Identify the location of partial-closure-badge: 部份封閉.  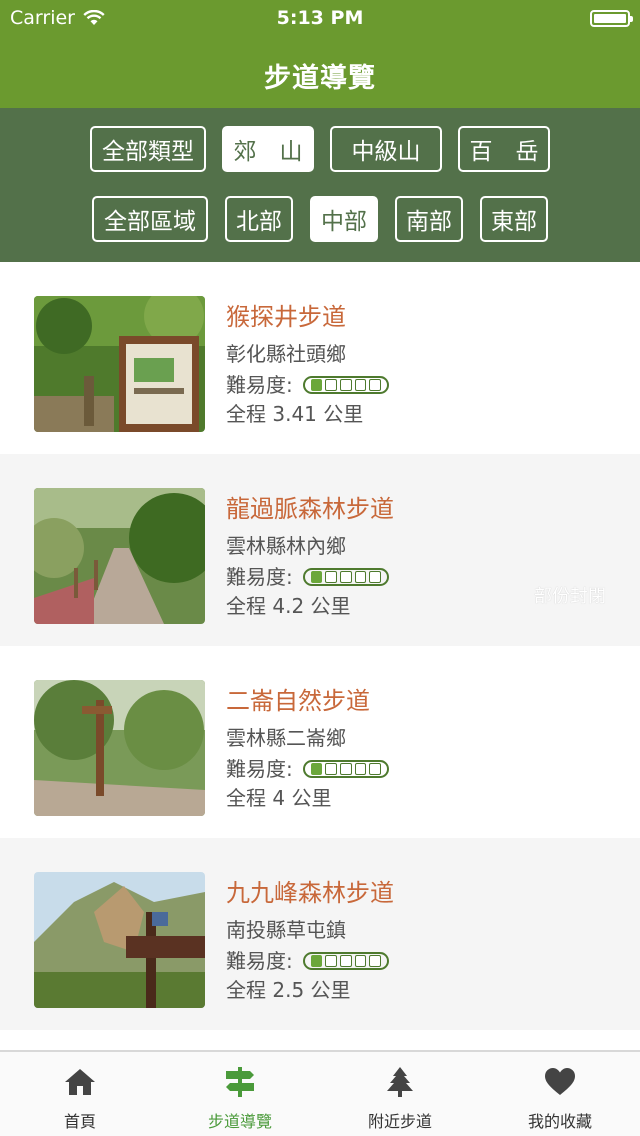
(570, 596).